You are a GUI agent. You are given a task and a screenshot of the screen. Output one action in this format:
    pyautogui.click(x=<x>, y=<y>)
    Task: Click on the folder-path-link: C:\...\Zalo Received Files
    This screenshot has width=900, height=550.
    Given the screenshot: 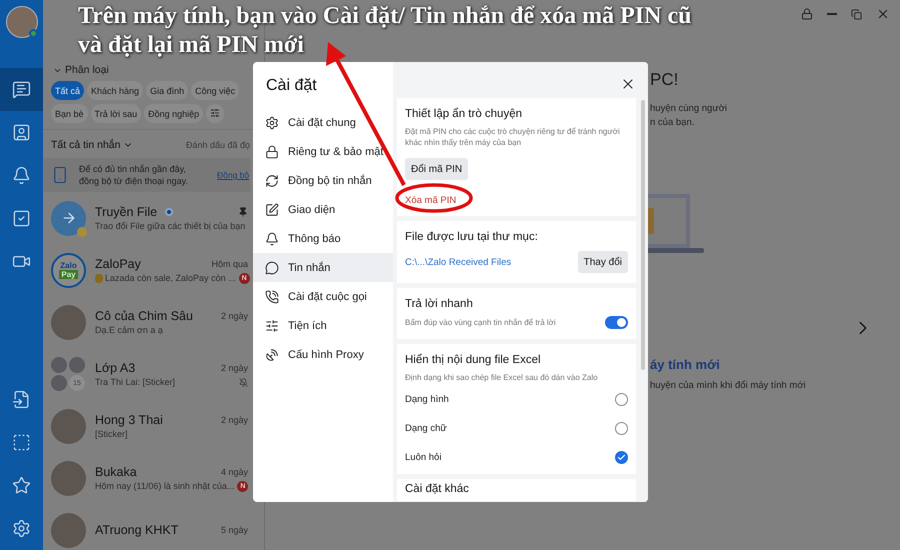 What is the action you would take?
    pyautogui.click(x=458, y=262)
    